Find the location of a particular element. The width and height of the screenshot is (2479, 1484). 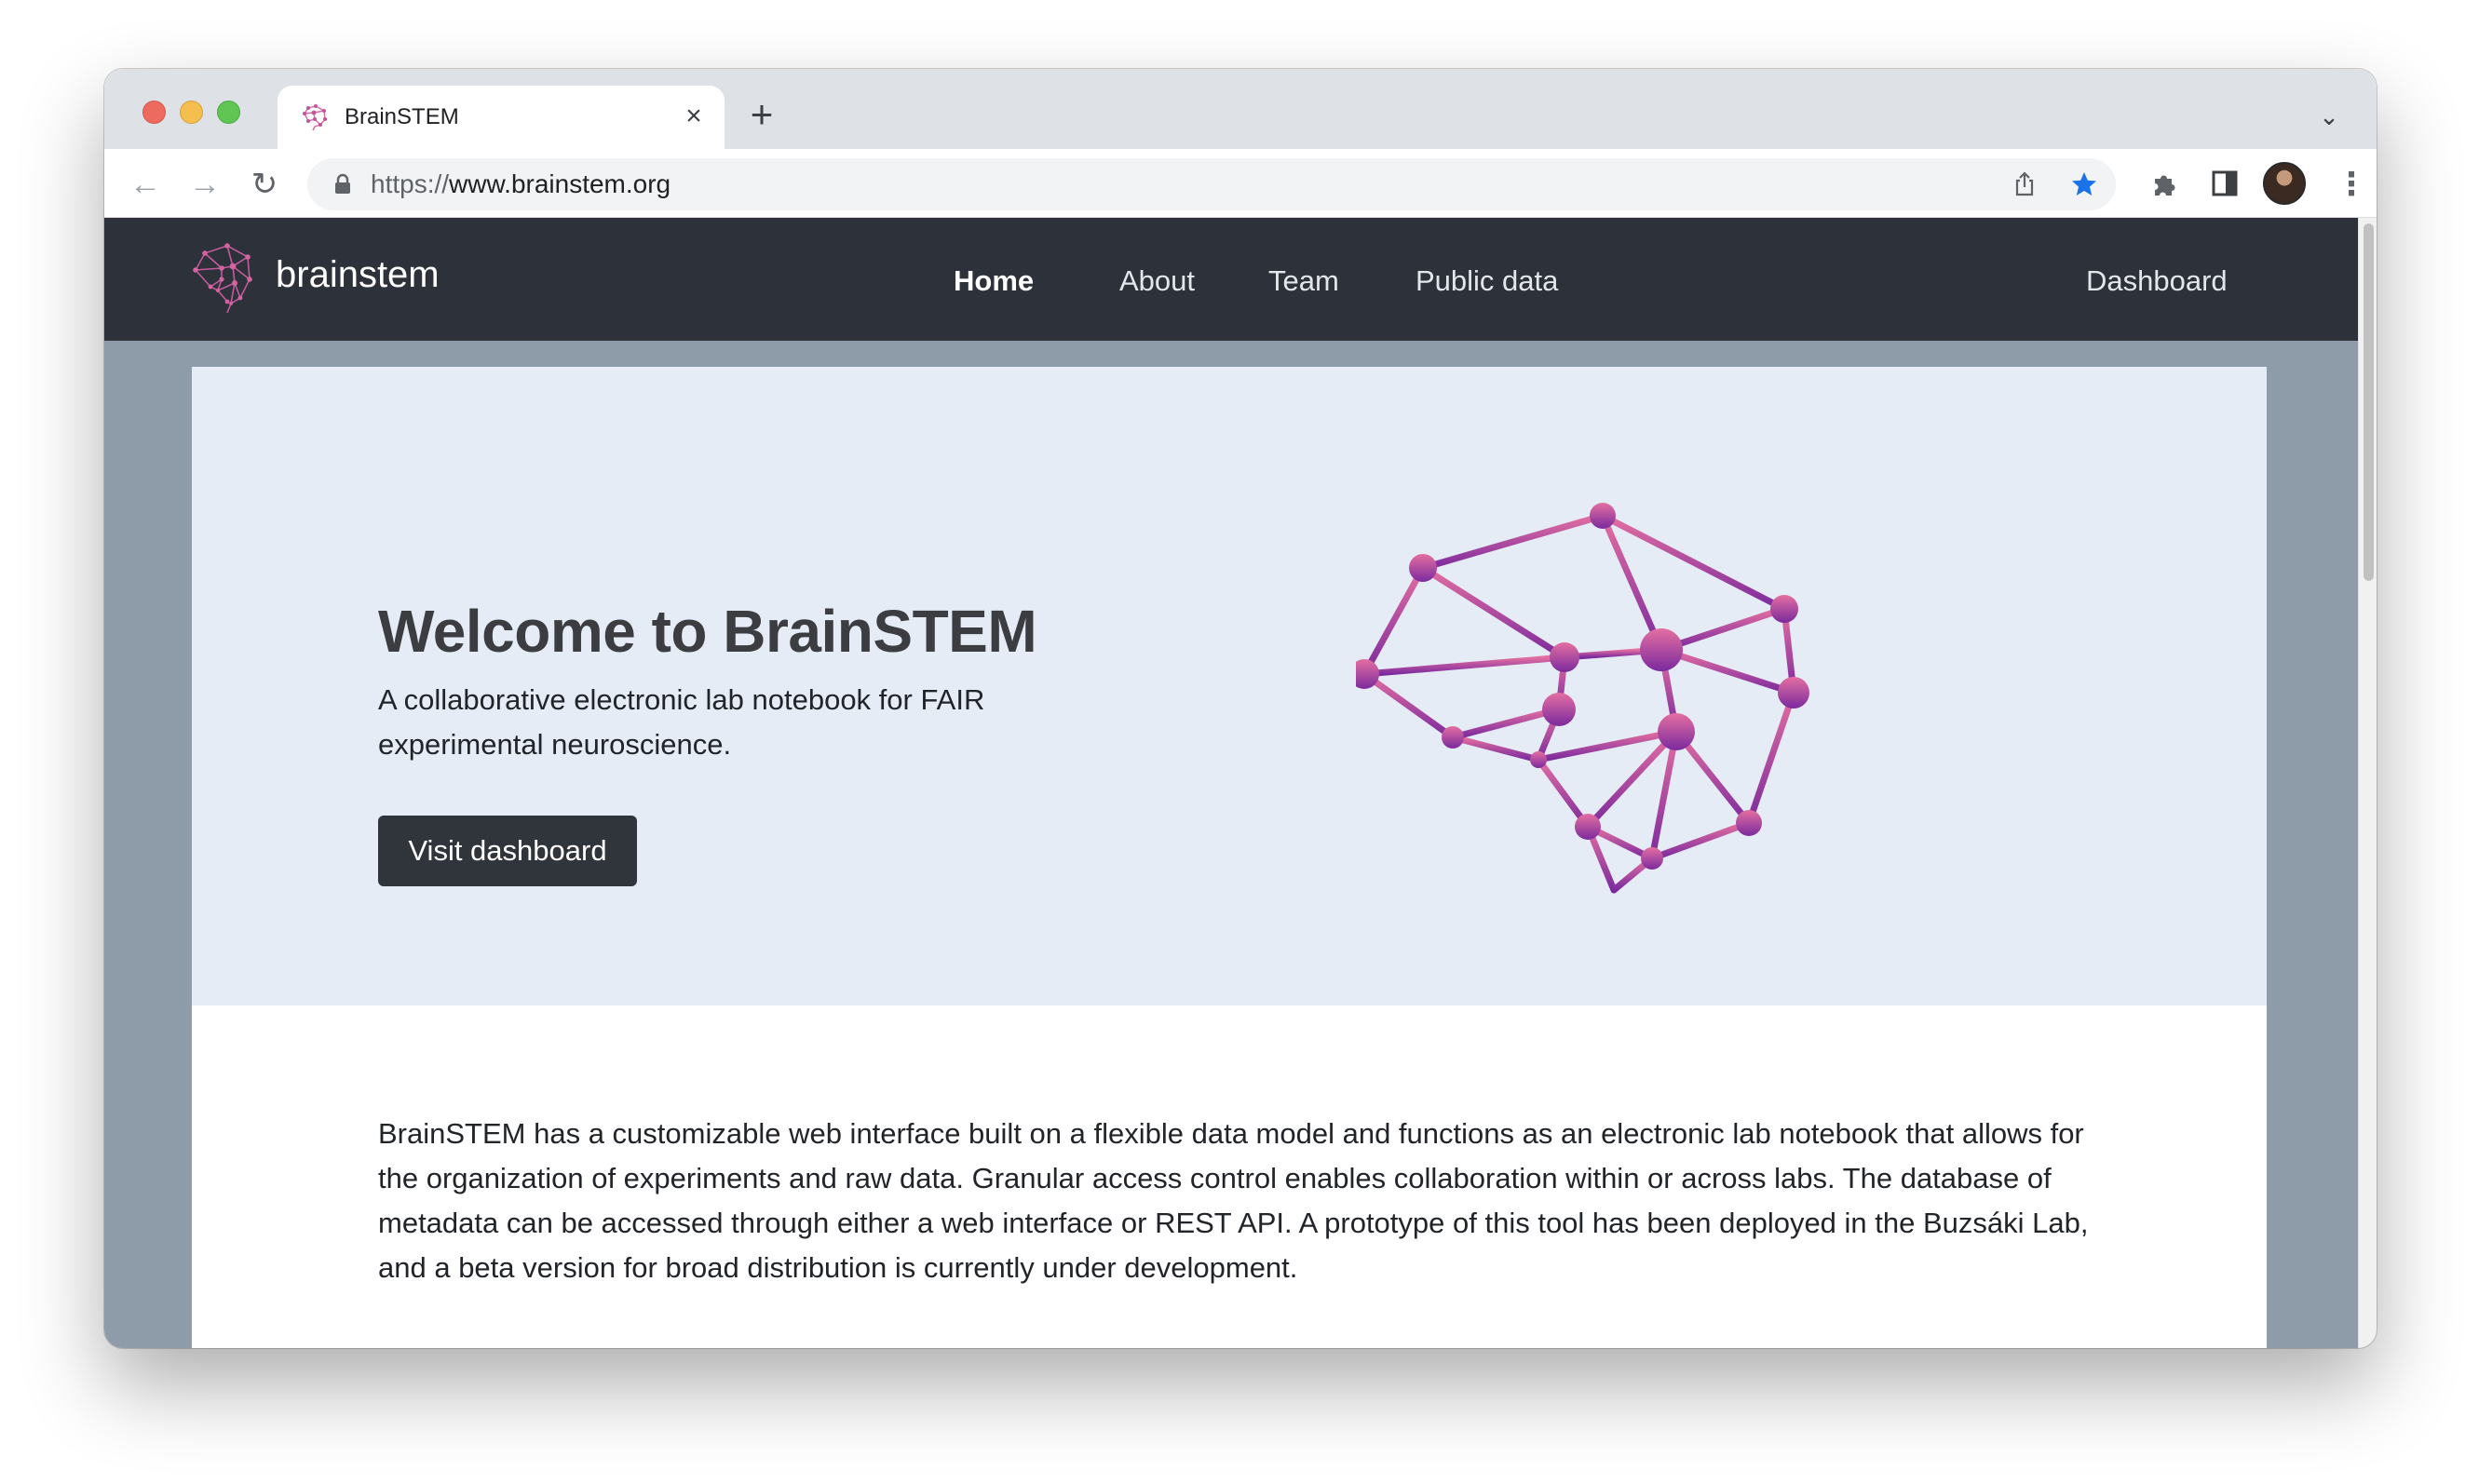

tab-brainstem: BrainSTEM × is located at coordinates (501, 117).